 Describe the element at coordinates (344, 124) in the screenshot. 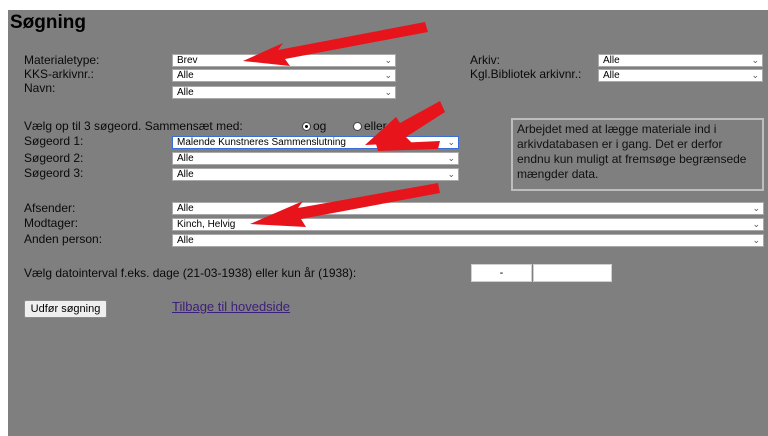

I see `annotation-arrows` at that location.